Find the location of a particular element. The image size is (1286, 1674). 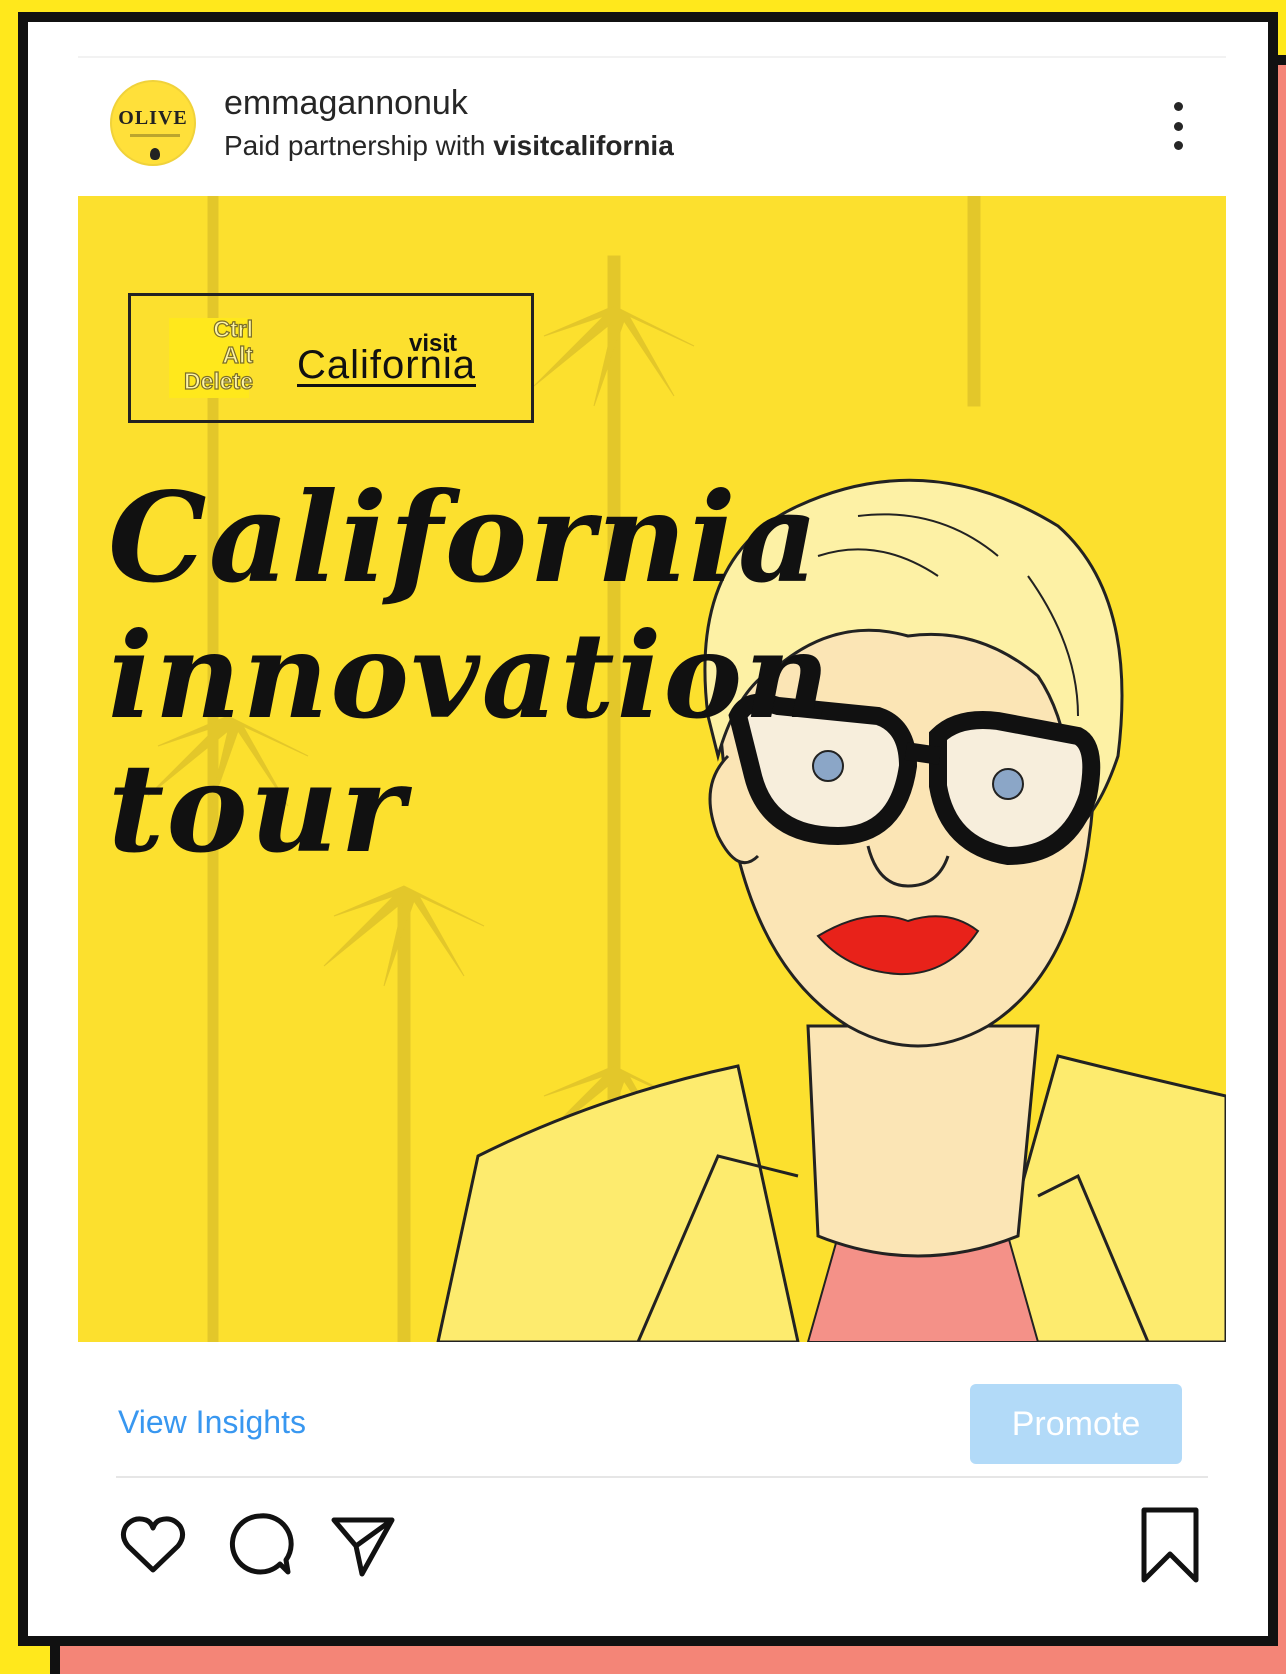

title-line-1: California is located at coordinates (464, 538).